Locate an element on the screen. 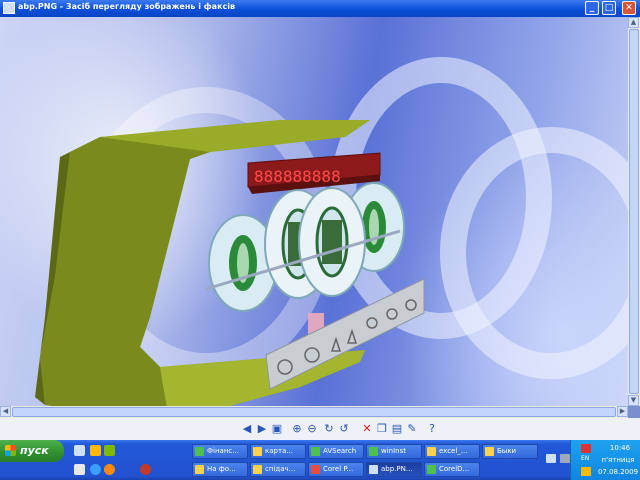 The height and width of the screenshot is (480, 640). language-indicator: EN is located at coordinates (585, 458).